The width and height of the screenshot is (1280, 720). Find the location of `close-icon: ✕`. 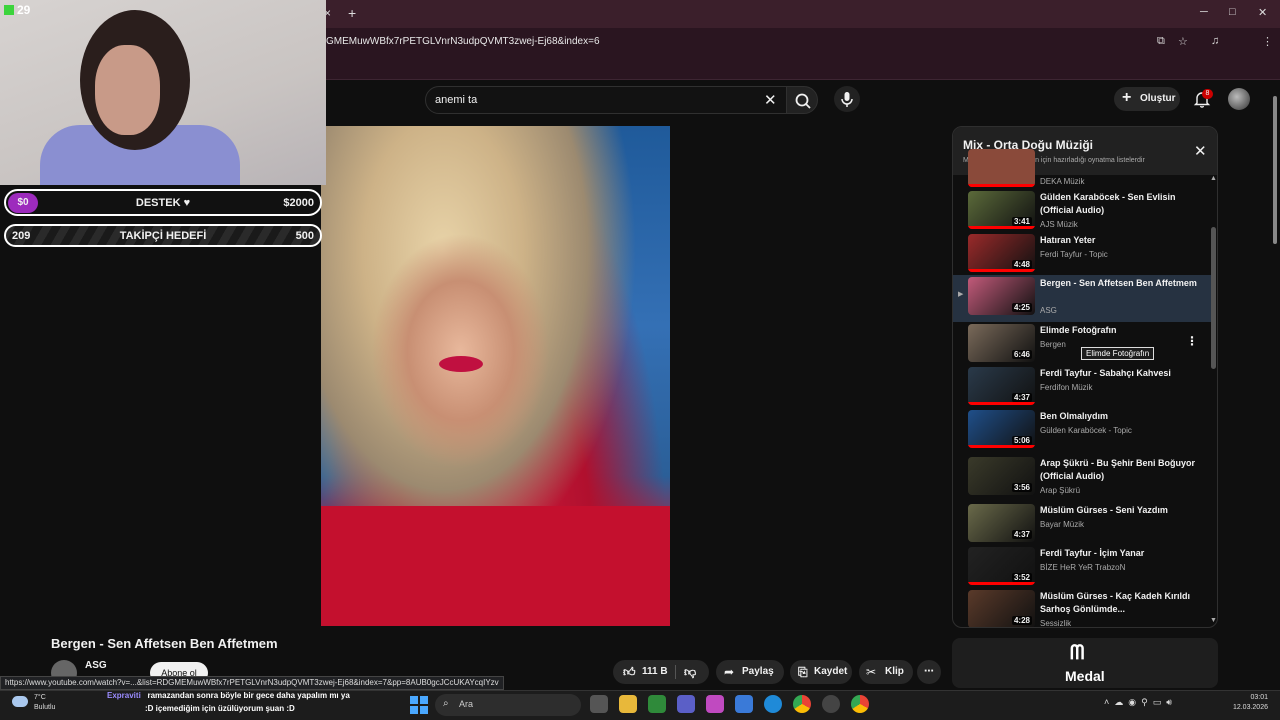

close-icon: ✕ is located at coordinates (1200, 151).